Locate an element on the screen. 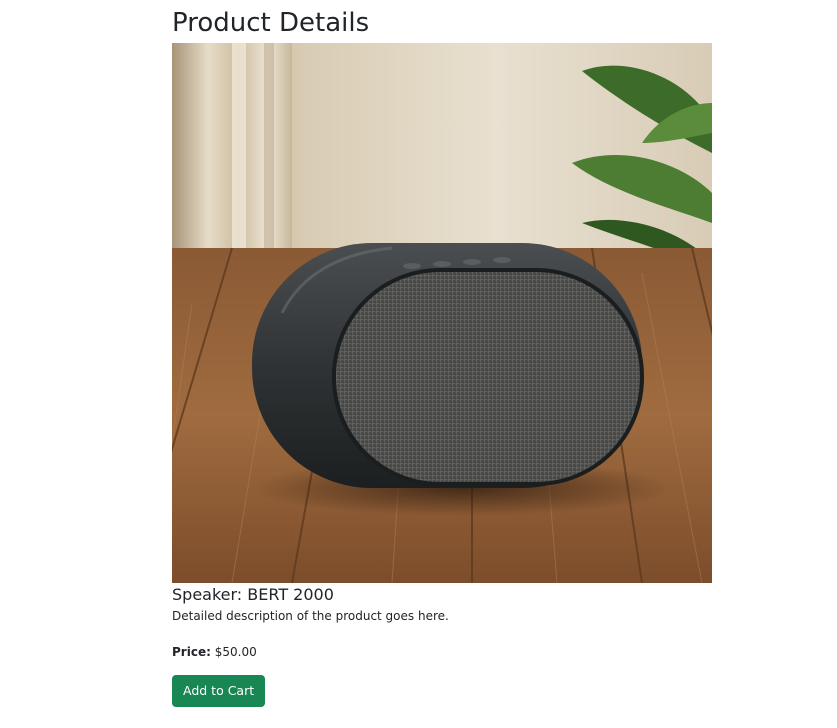  page-title: Product Details is located at coordinates (271, 23).